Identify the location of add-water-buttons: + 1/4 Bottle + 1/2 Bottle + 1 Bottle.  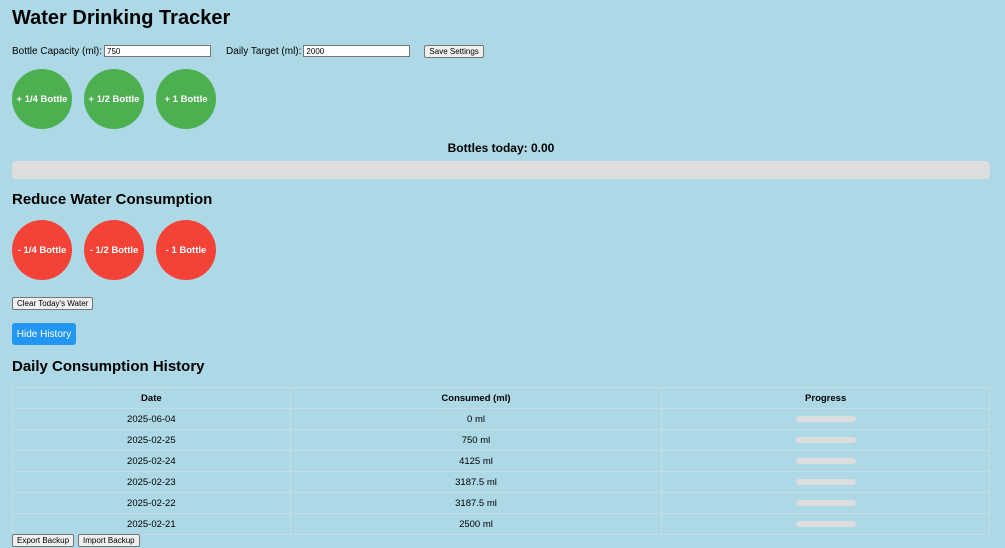
(114, 99).